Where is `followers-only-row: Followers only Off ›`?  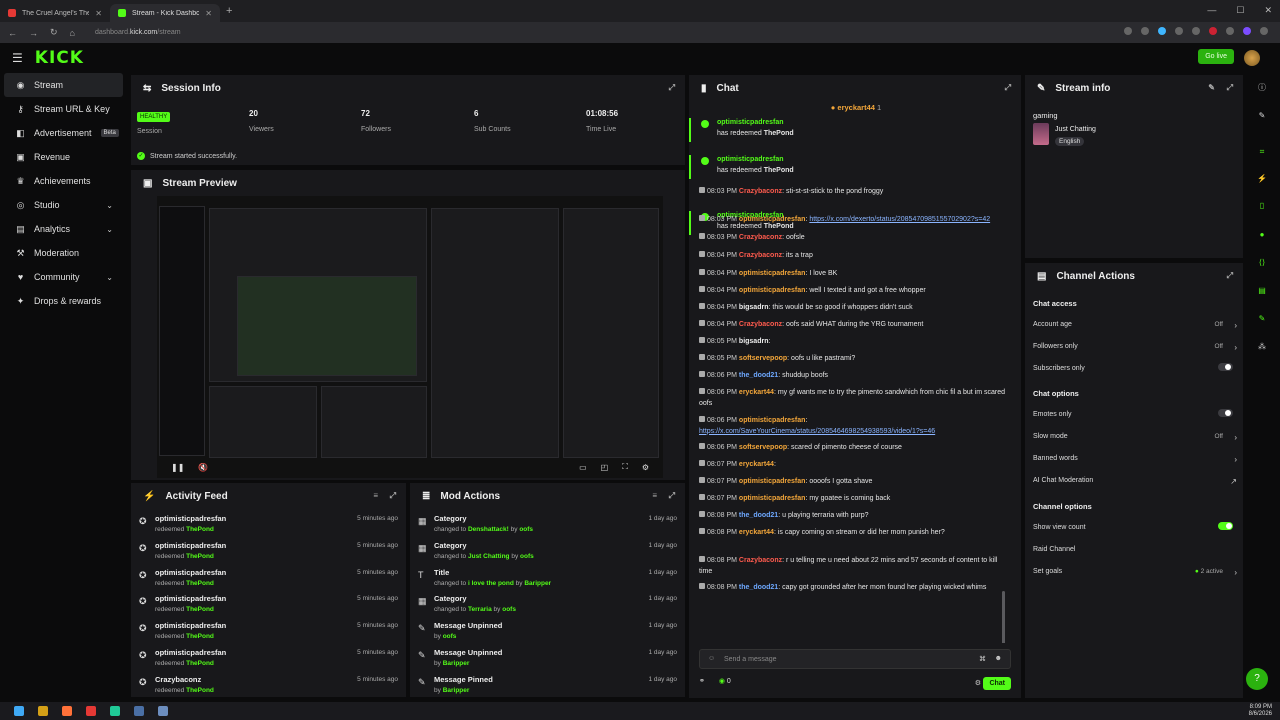
followers-only-row: Followers only Off › is located at coordinates (1135, 347).